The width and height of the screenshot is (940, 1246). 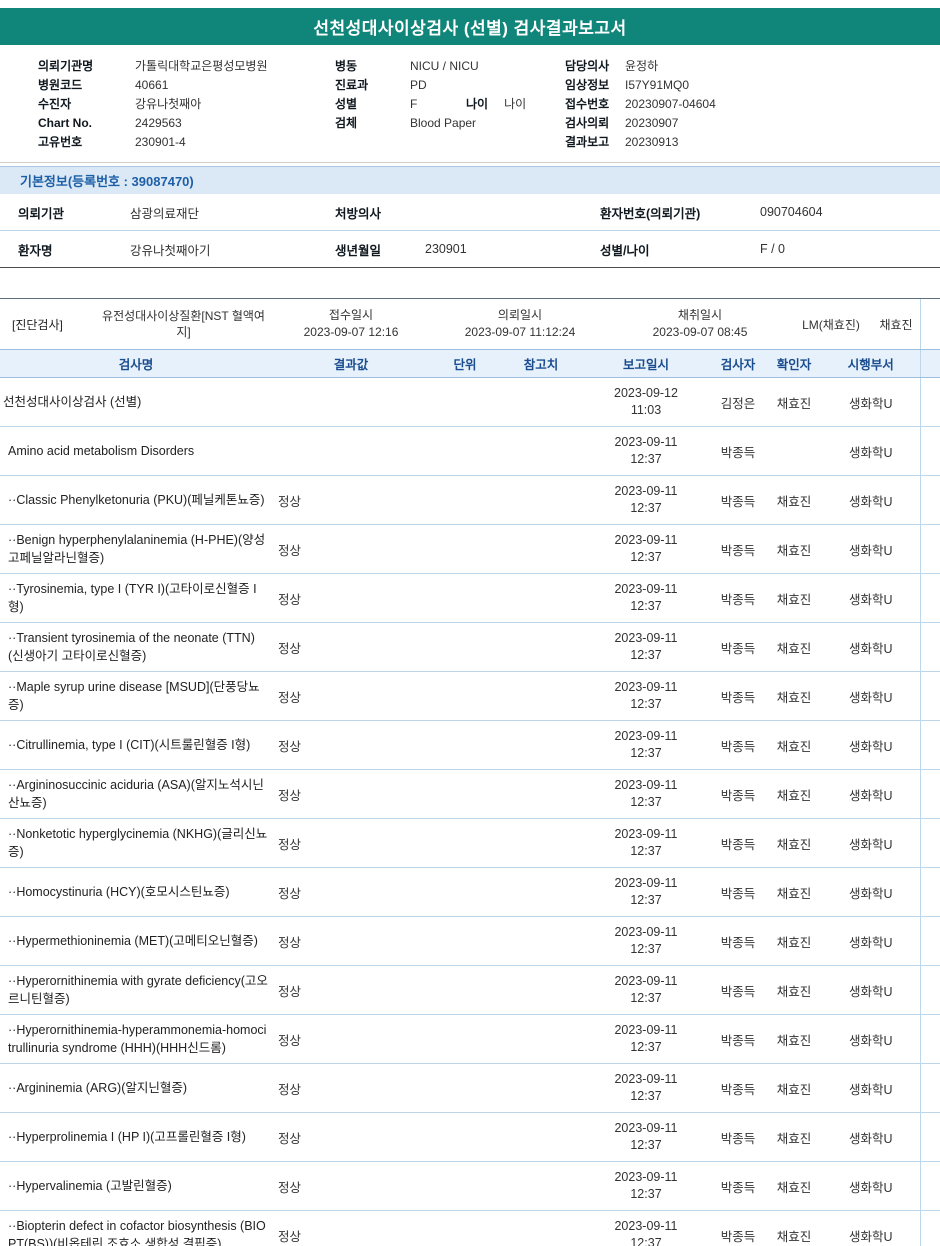 What do you see at coordinates (165, 213) in the screenshot?
I see `patient-field-value: 삼광의료재단` at bounding box center [165, 213].